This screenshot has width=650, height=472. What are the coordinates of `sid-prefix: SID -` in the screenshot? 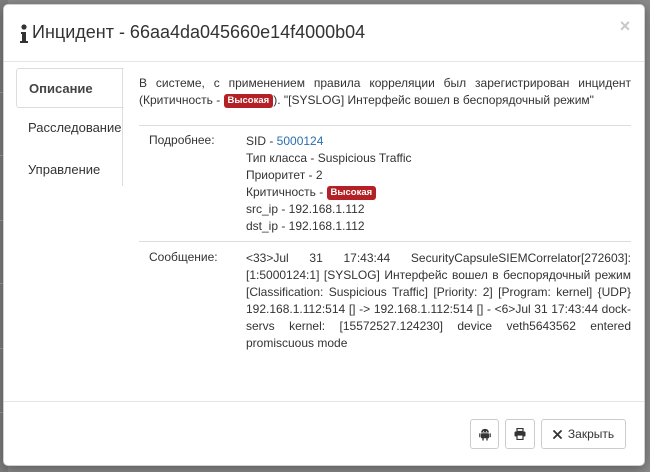 It's located at (261, 141).